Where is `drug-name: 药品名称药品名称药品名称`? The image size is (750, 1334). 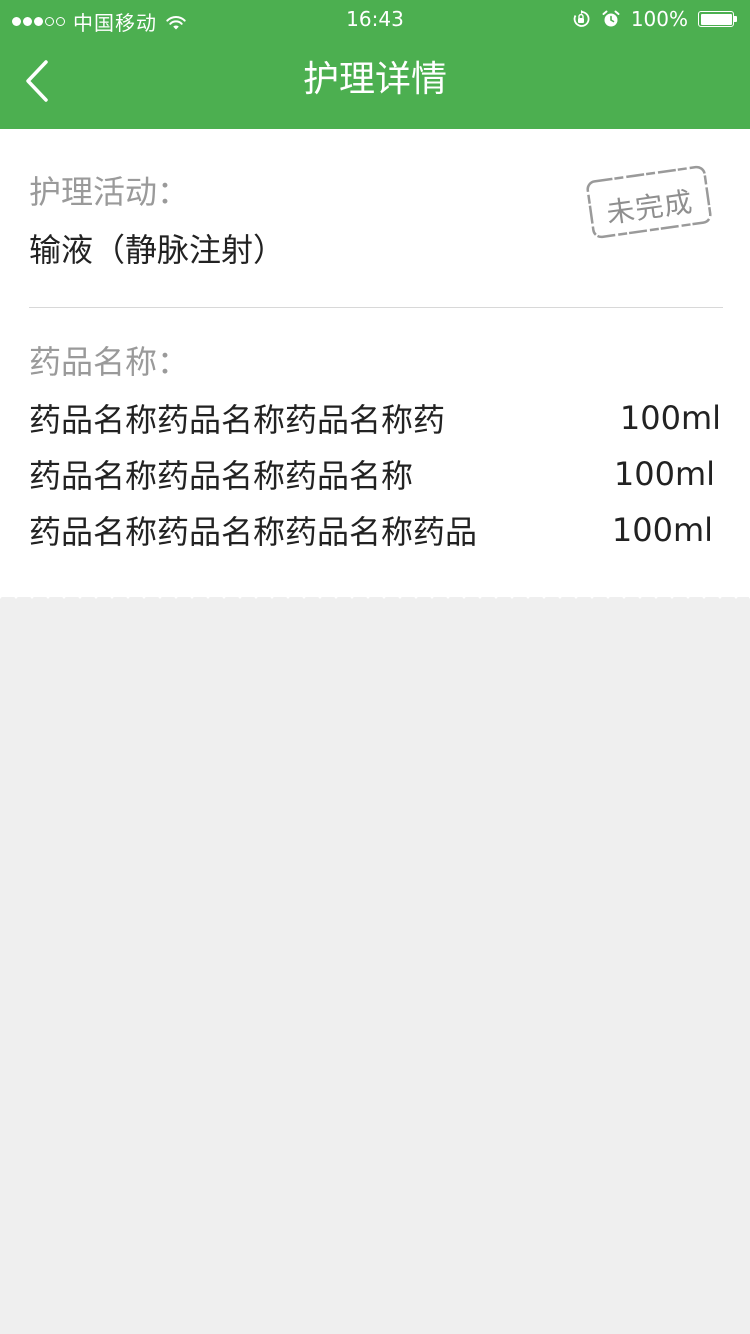 drug-name: 药品名称药品名称药品名称 is located at coordinates (221, 476).